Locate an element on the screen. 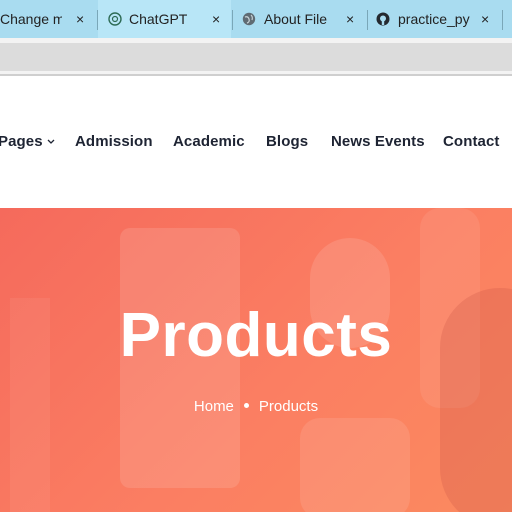 This screenshot has width=512, height=512. tab-about-file: About File × is located at coordinates (299, 19).